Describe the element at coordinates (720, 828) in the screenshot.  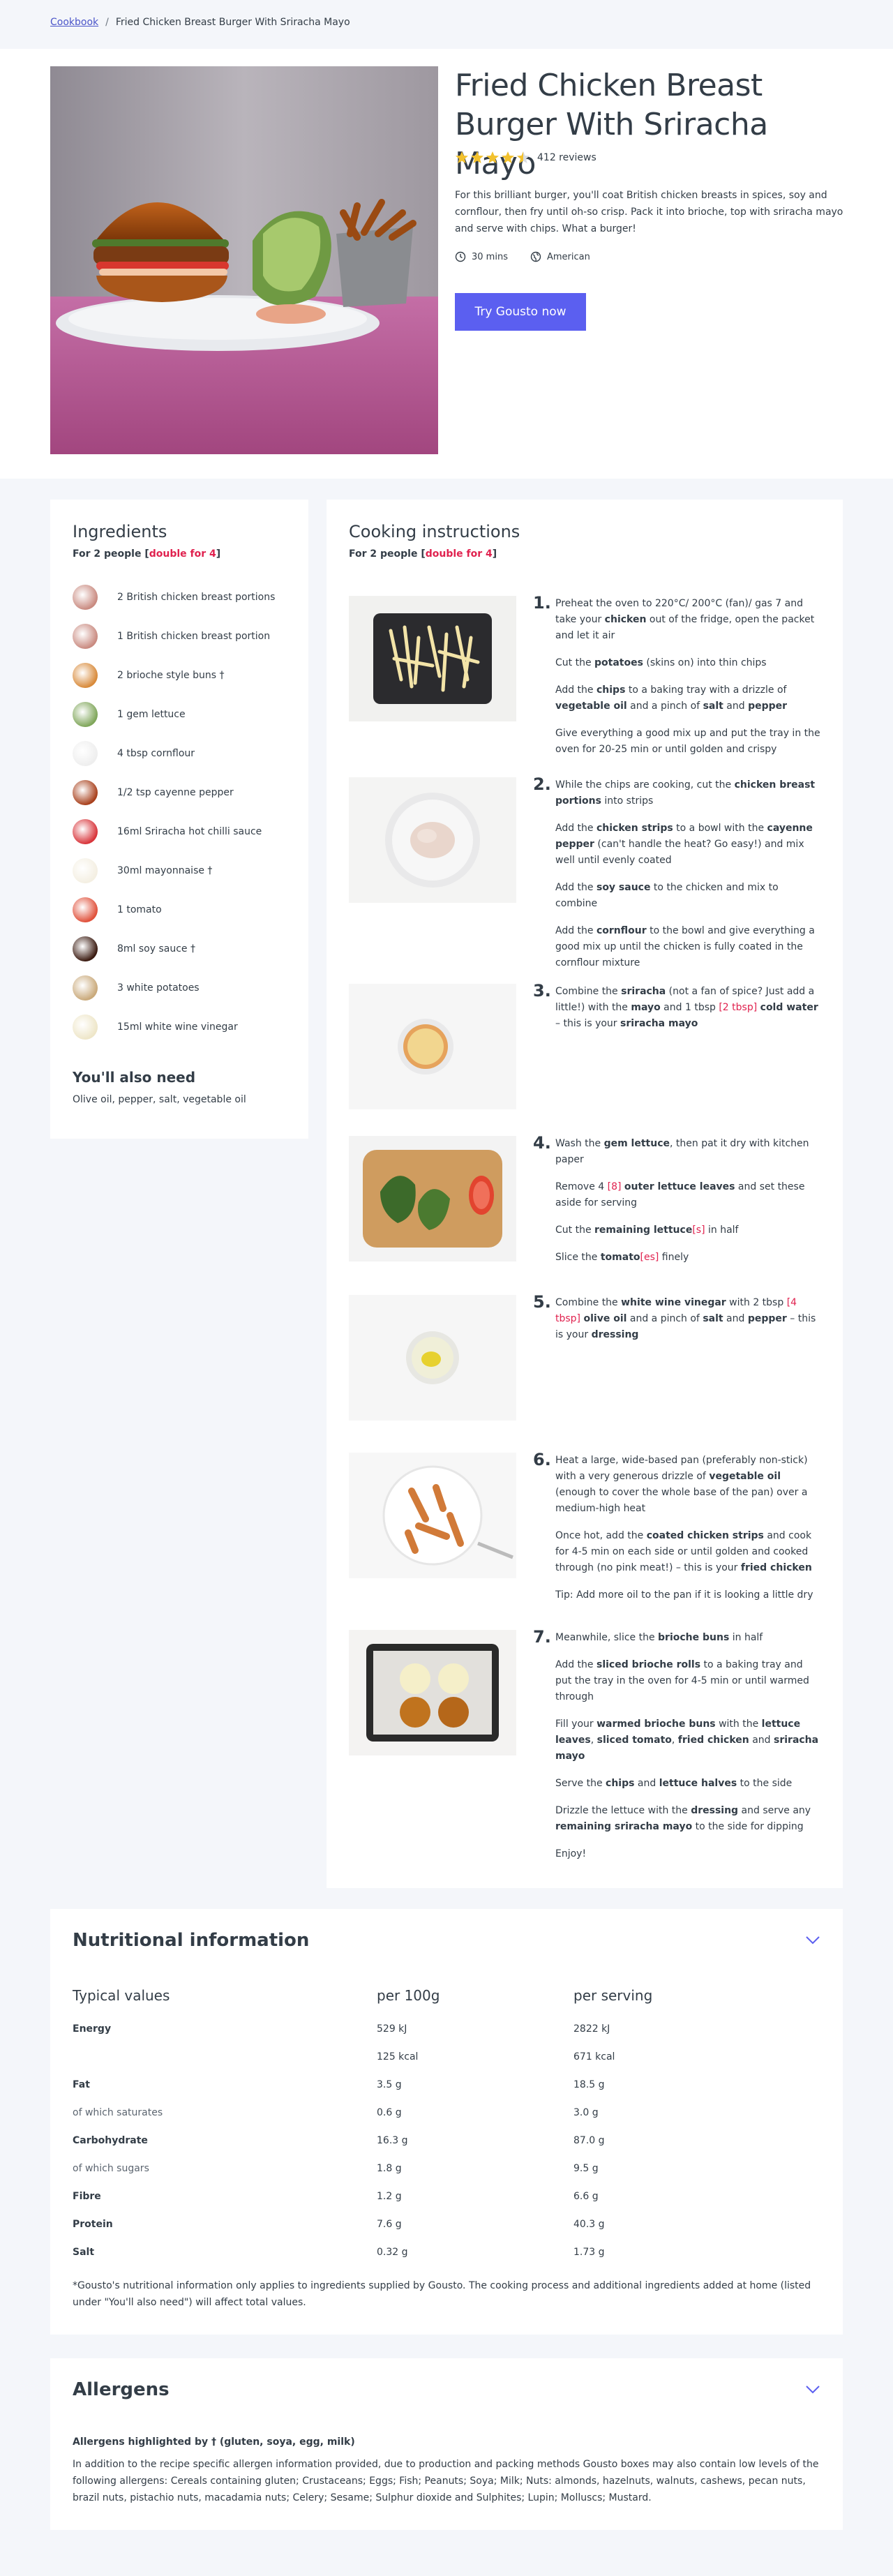
I see `step-text-segment: to a bowl with the` at that location.